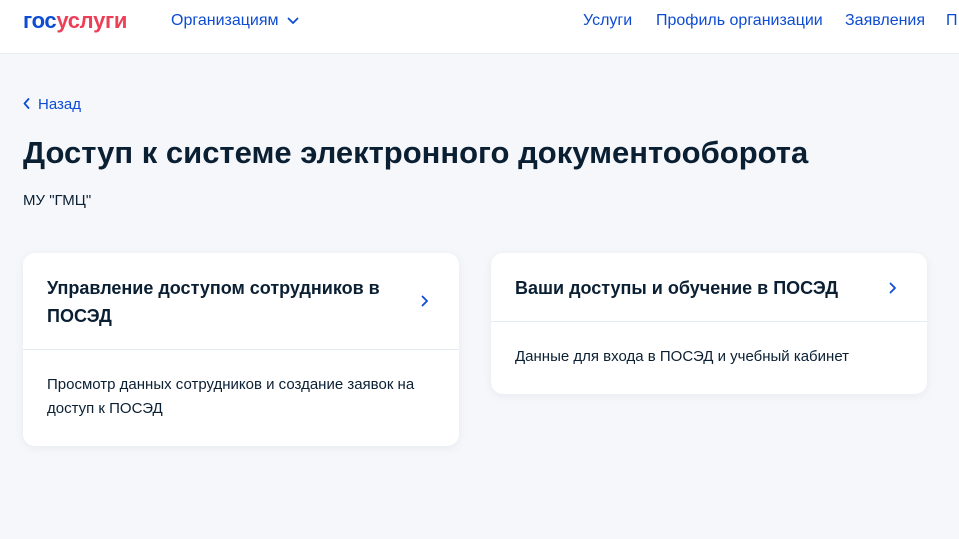 The width and height of the screenshot is (959, 539). What do you see at coordinates (75, 21) in the screenshot?
I see `gosuslugi-logo: госуслуги` at bounding box center [75, 21].